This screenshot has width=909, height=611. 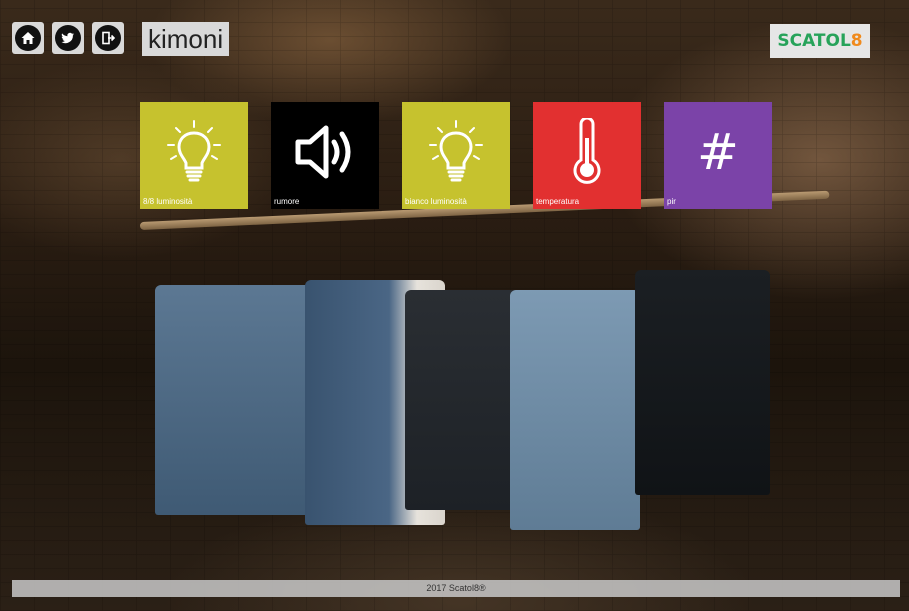 I want to click on logo-number: 8, so click(x=856, y=41).